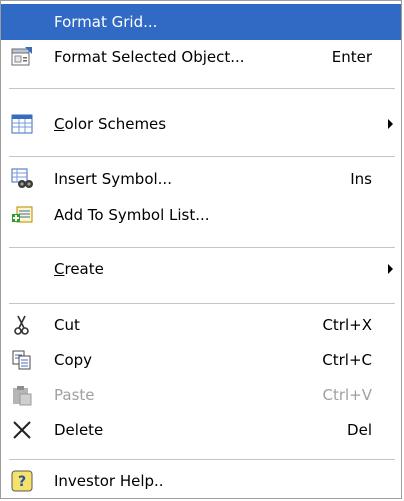 The width and height of the screenshot is (404, 501). What do you see at coordinates (347, 325) in the screenshot?
I see `shortcut-label: Ctrl+X` at bounding box center [347, 325].